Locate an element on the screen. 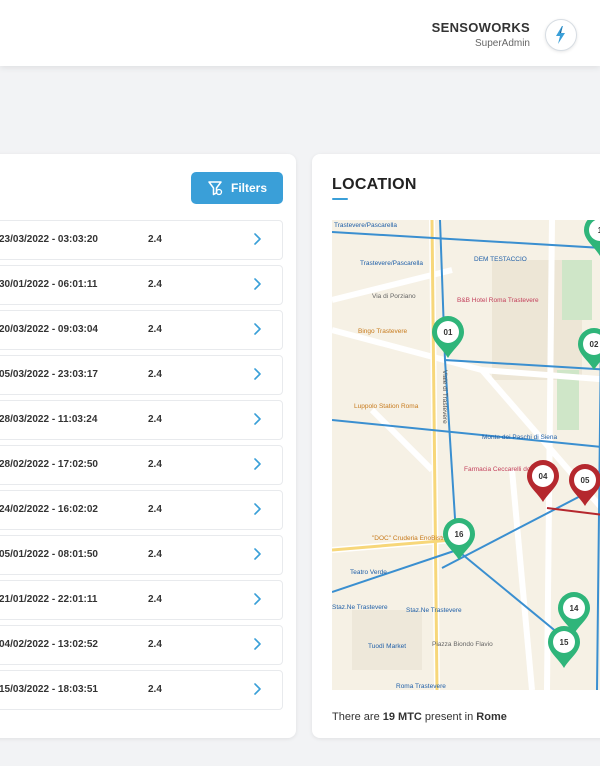 Image resolution: width=600 pixels, height=766 pixels. company-name: SENSOWORKS is located at coordinates (480, 27).